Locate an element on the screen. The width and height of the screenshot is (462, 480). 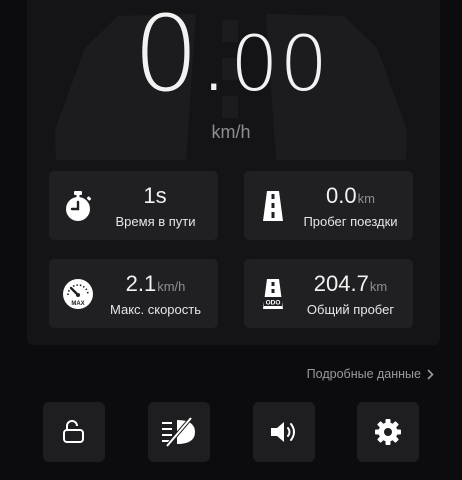
headlight-off-icon is located at coordinates (178, 432).